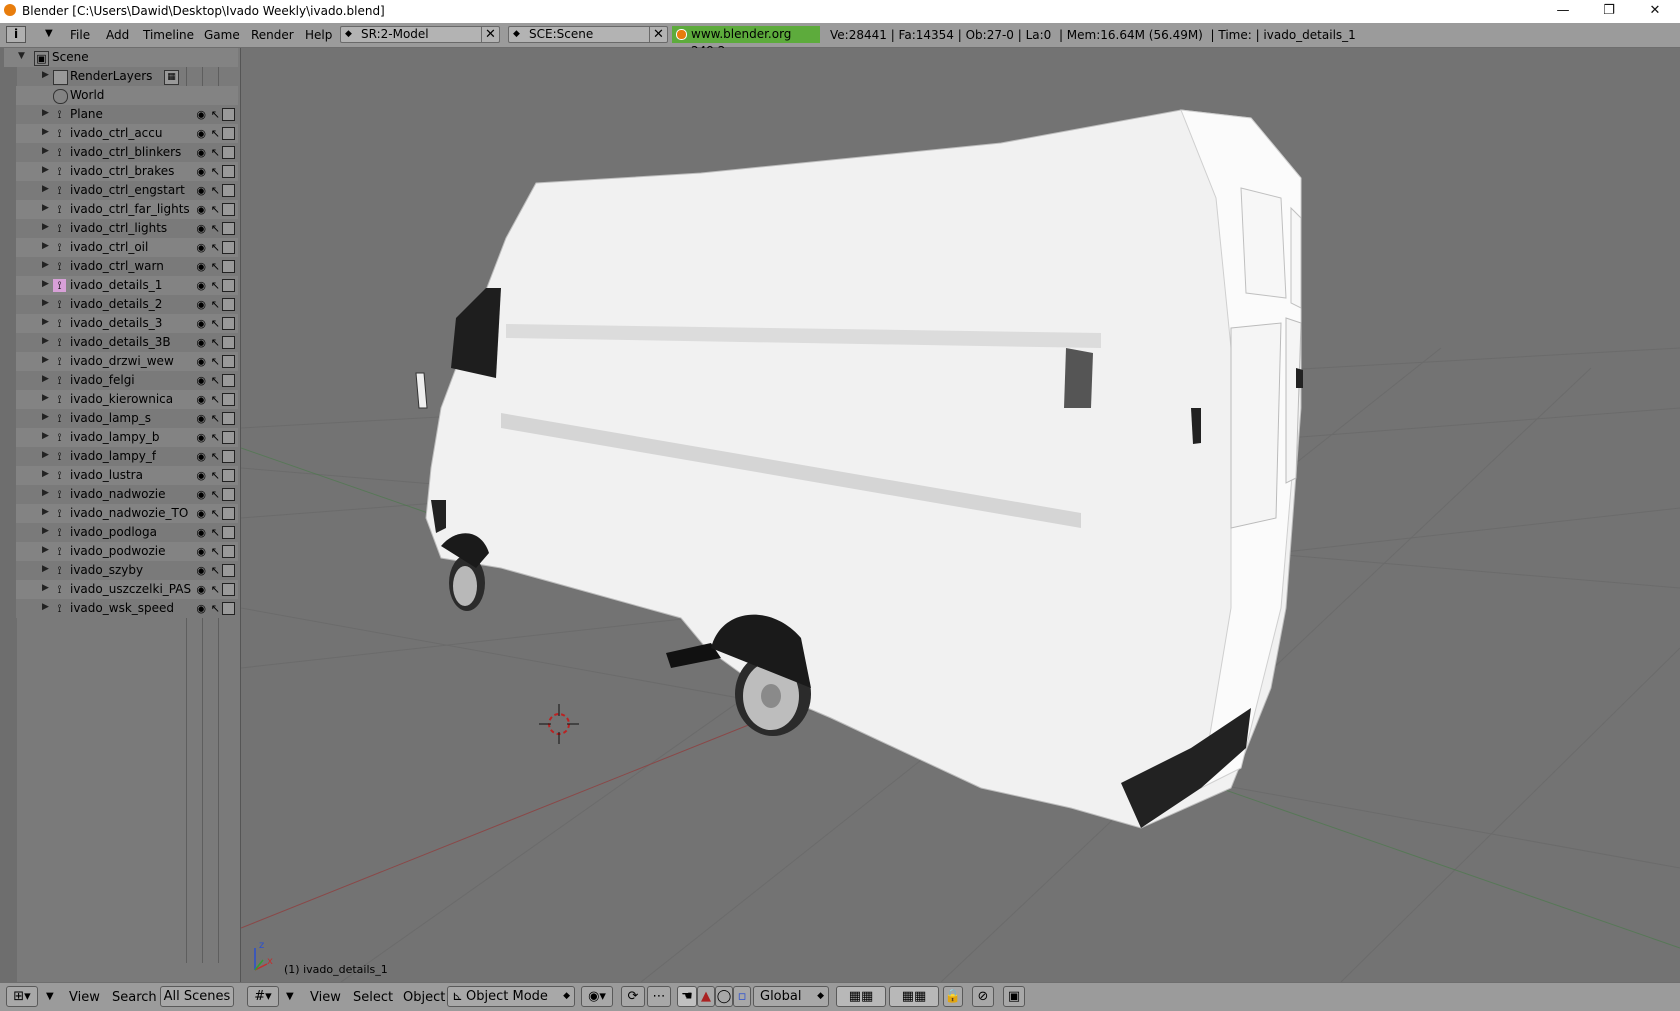  Describe the element at coordinates (127, 475) in the screenshot. I see `tree-item-object: ▶ ⟟ ivado_lustra ◉ ↖` at that location.